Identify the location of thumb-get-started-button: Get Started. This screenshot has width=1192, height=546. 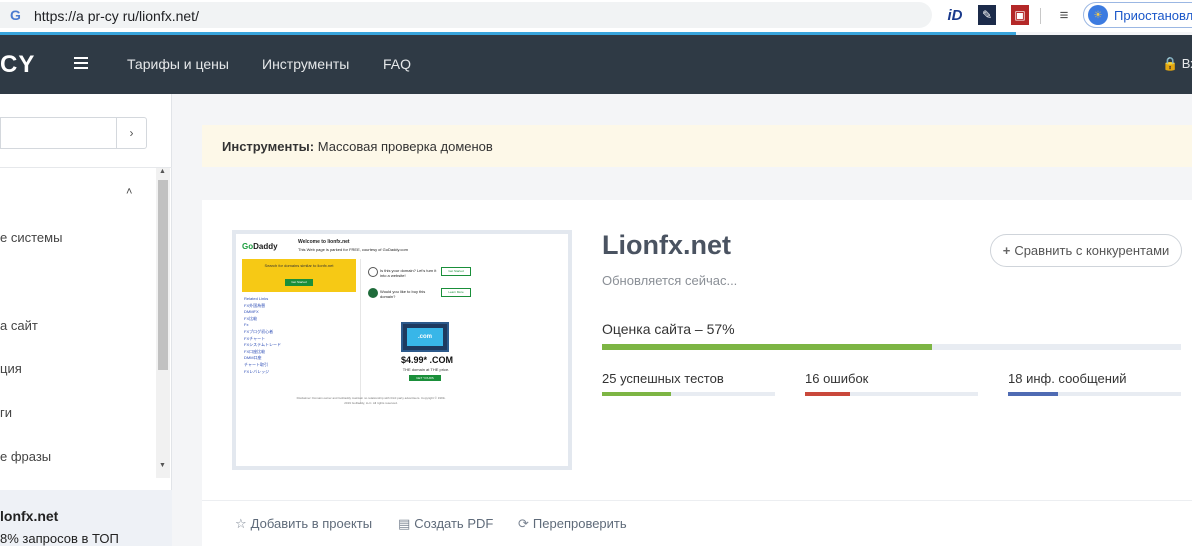
(456, 271).